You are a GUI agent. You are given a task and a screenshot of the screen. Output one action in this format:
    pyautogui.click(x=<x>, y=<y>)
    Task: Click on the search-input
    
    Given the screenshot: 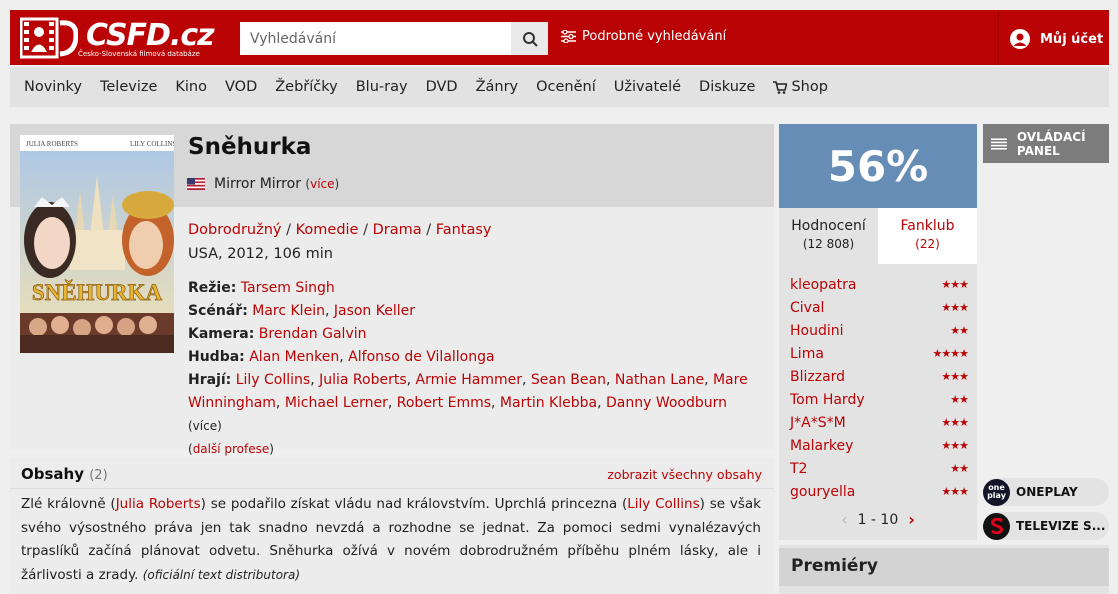 What is the action you would take?
    pyautogui.click(x=375, y=38)
    